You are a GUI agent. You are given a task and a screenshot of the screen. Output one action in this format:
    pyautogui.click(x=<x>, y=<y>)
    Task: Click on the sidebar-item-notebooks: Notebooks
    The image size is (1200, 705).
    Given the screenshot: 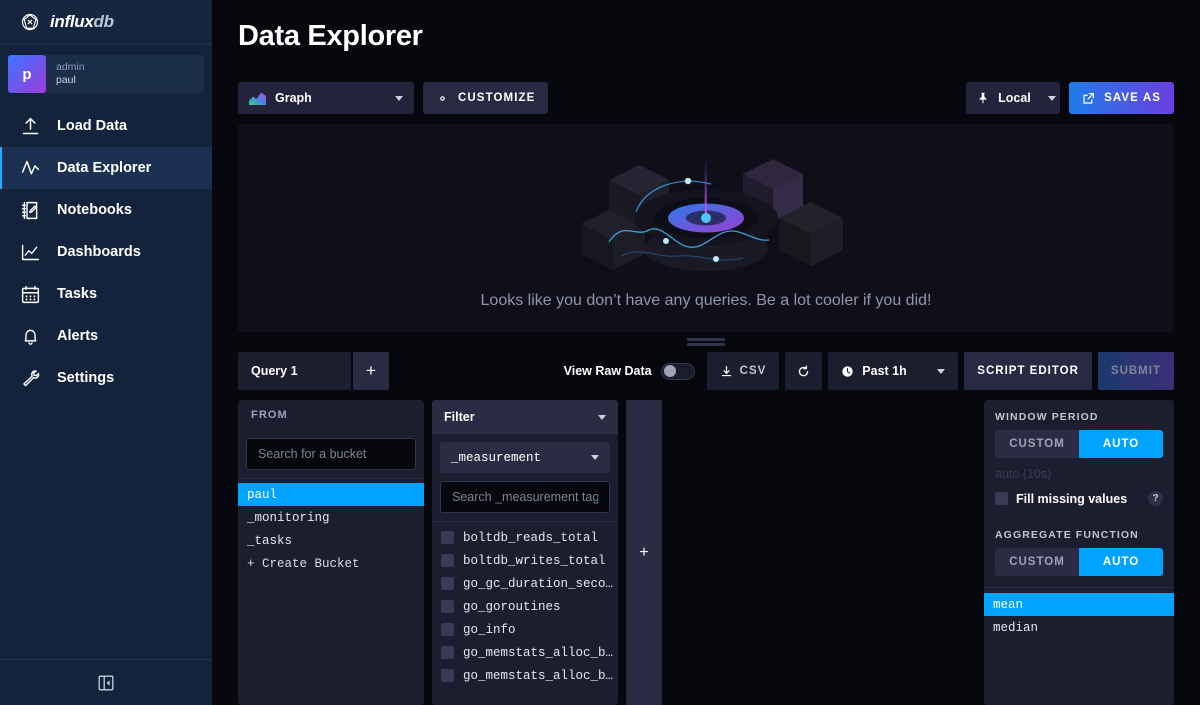 What is the action you would take?
    pyautogui.click(x=106, y=210)
    